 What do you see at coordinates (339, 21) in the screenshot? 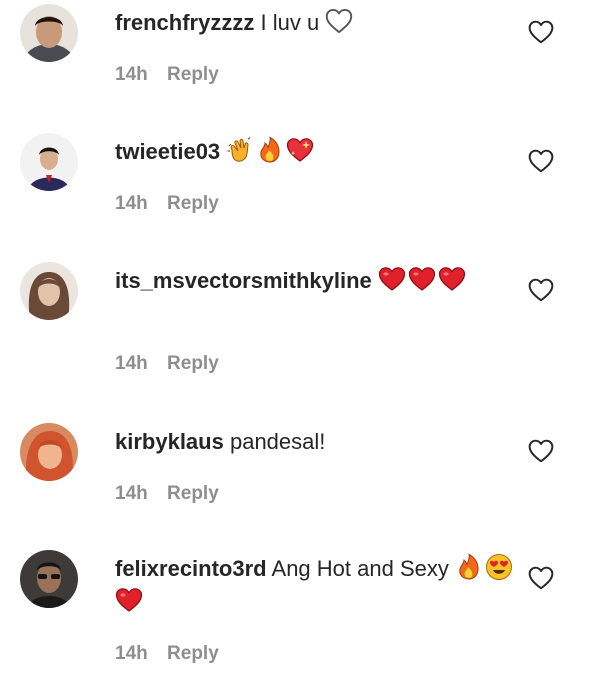
I see `white-heart-icon` at bounding box center [339, 21].